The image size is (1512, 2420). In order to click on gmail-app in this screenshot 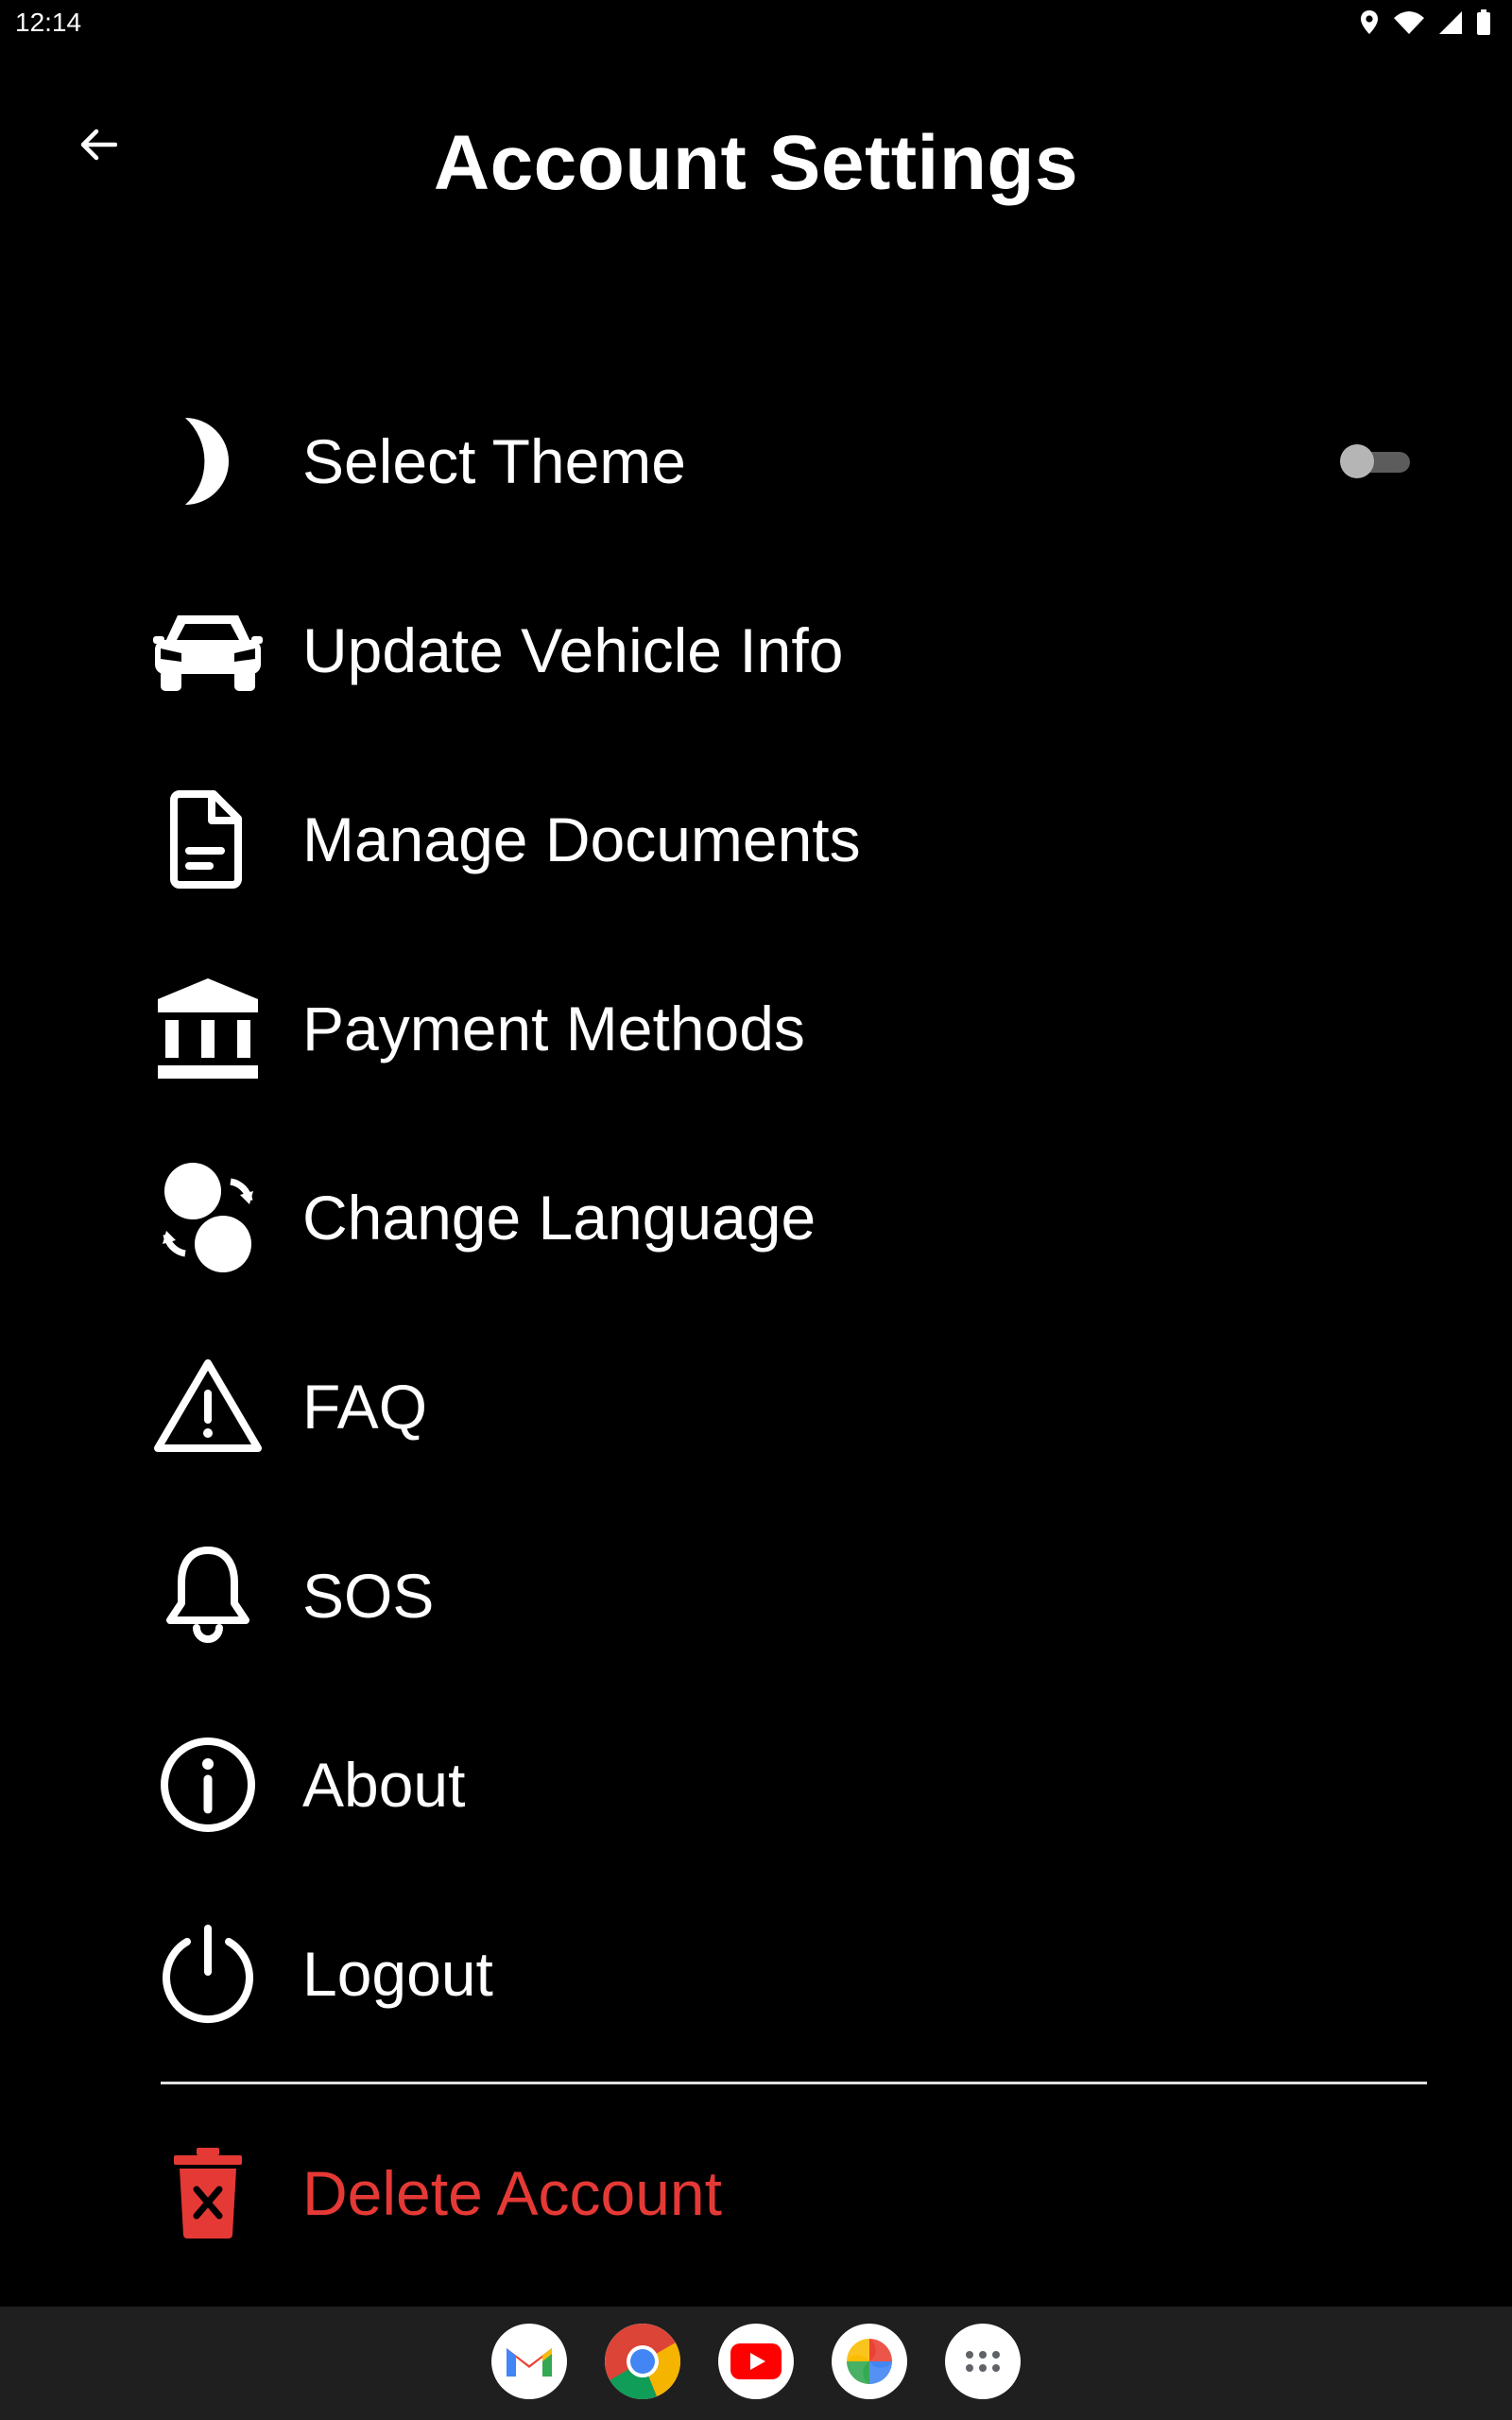, I will do `click(529, 2361)`.